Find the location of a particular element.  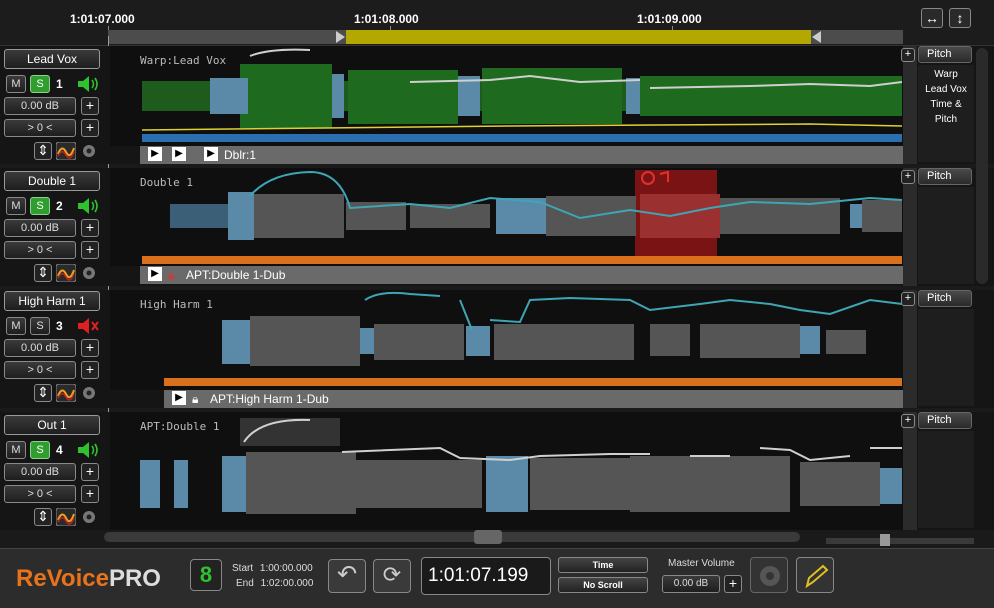

timeline-ruler: 1:01:07.000 1:01:08.000 1:01:09.000 ↔ ↕ is located at coordinates (497, 23).